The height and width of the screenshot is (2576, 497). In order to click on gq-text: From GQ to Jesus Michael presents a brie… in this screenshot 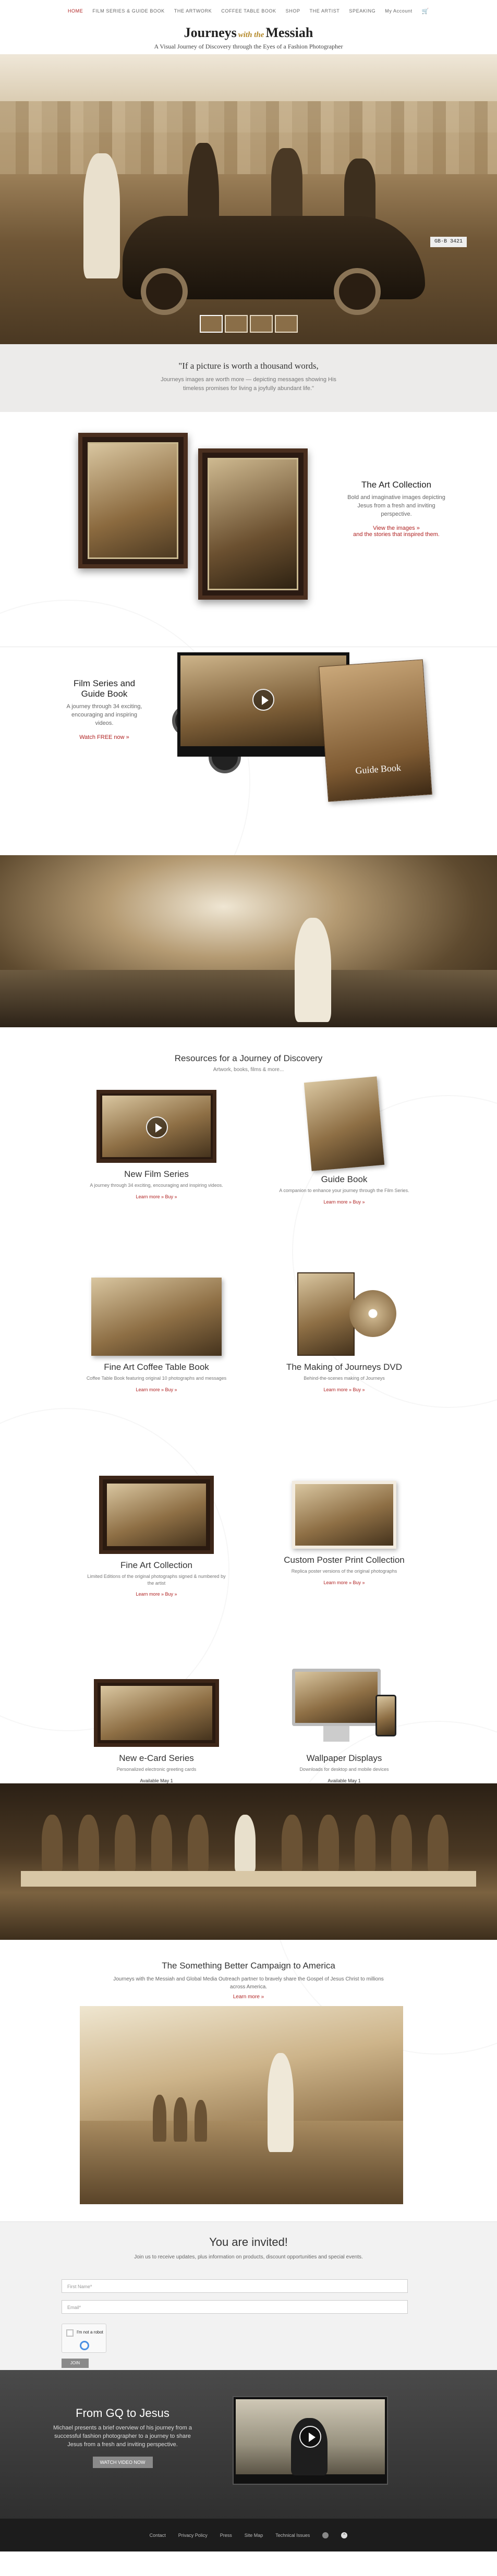, I will do `click(122, 2437)`.